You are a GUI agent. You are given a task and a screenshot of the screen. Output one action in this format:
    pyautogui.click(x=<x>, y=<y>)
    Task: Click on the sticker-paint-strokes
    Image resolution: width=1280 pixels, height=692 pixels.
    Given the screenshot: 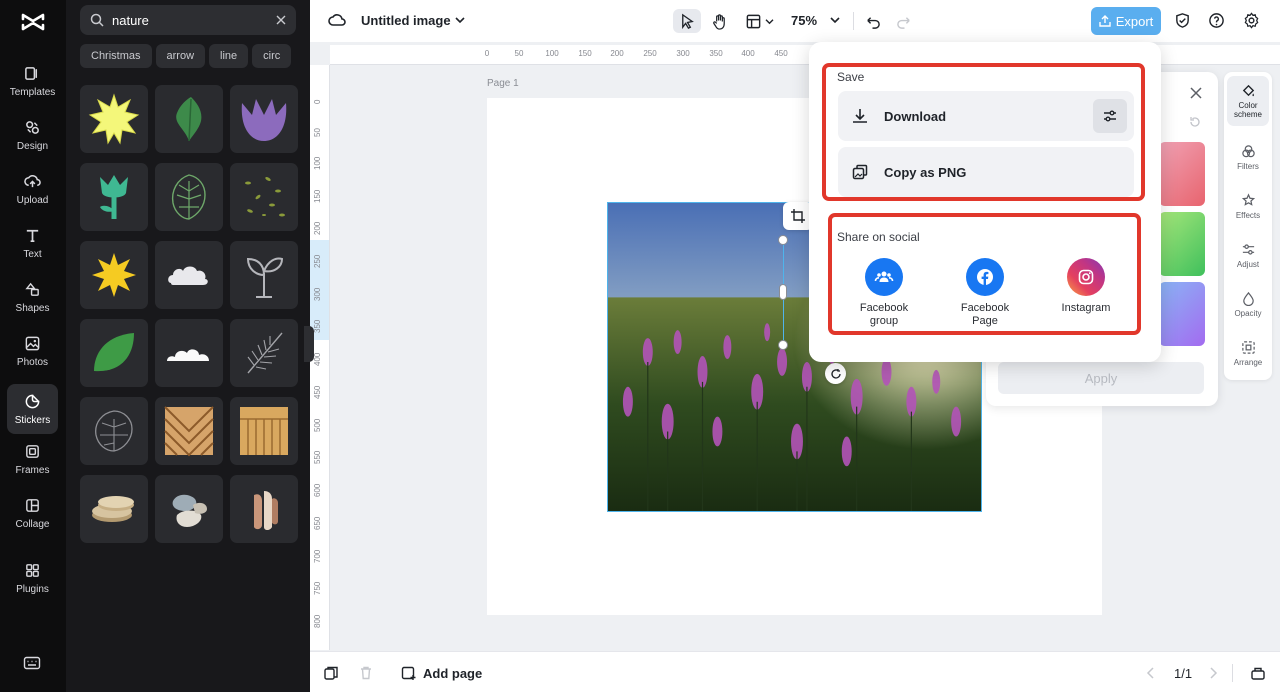 What is the action you would take?
    pyautogui.click(x=264, y=509)
    